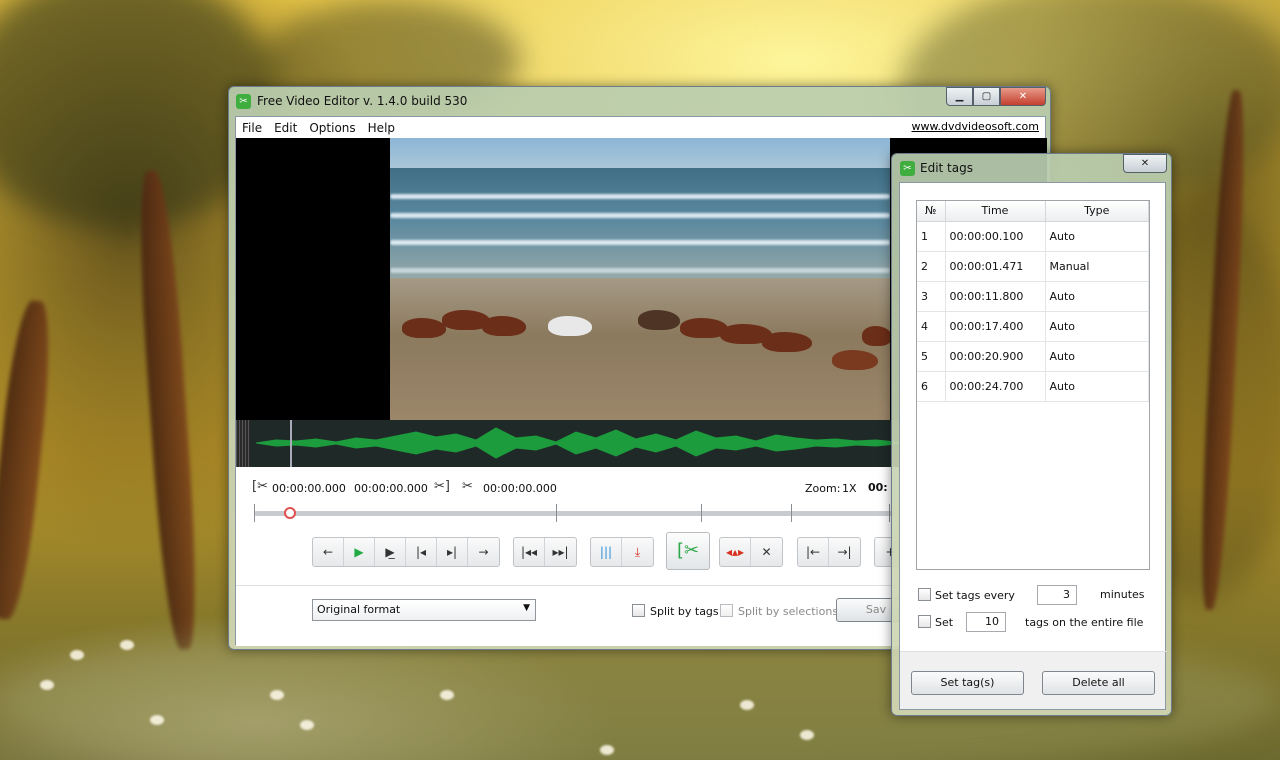 The height and width of the screenshot is (760, 1280). I want to click on delete-all-button-label: Delete all, so click(1098, 682).